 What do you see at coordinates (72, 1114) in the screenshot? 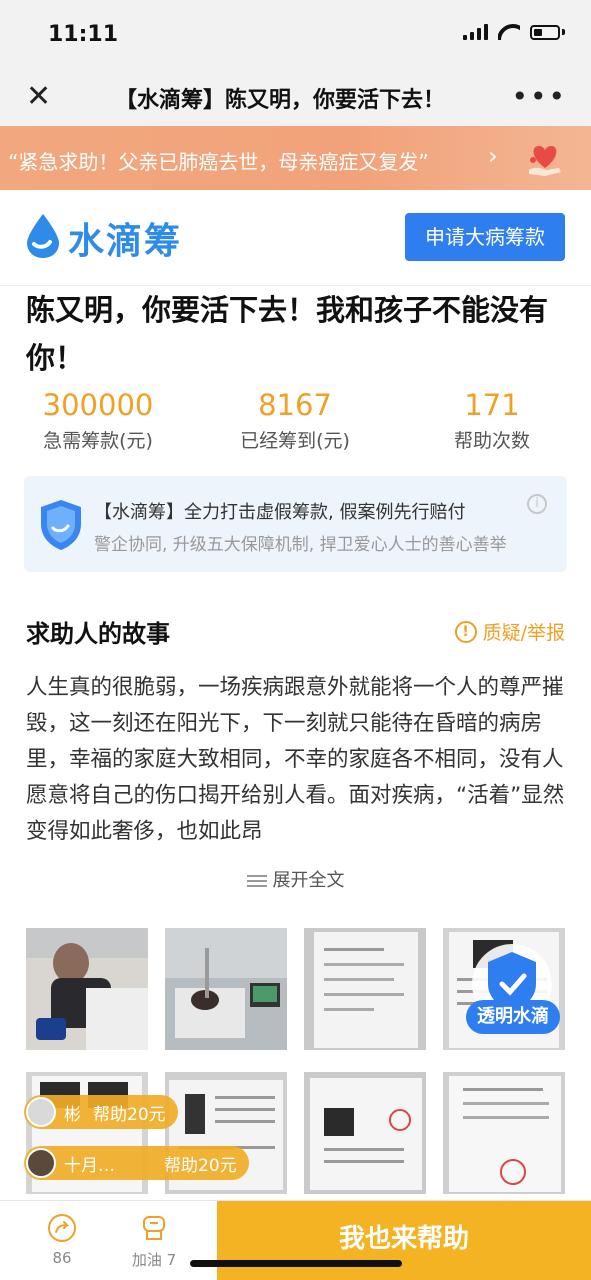
I see `donor-name: 彬` at bounding box center [72, 1114].